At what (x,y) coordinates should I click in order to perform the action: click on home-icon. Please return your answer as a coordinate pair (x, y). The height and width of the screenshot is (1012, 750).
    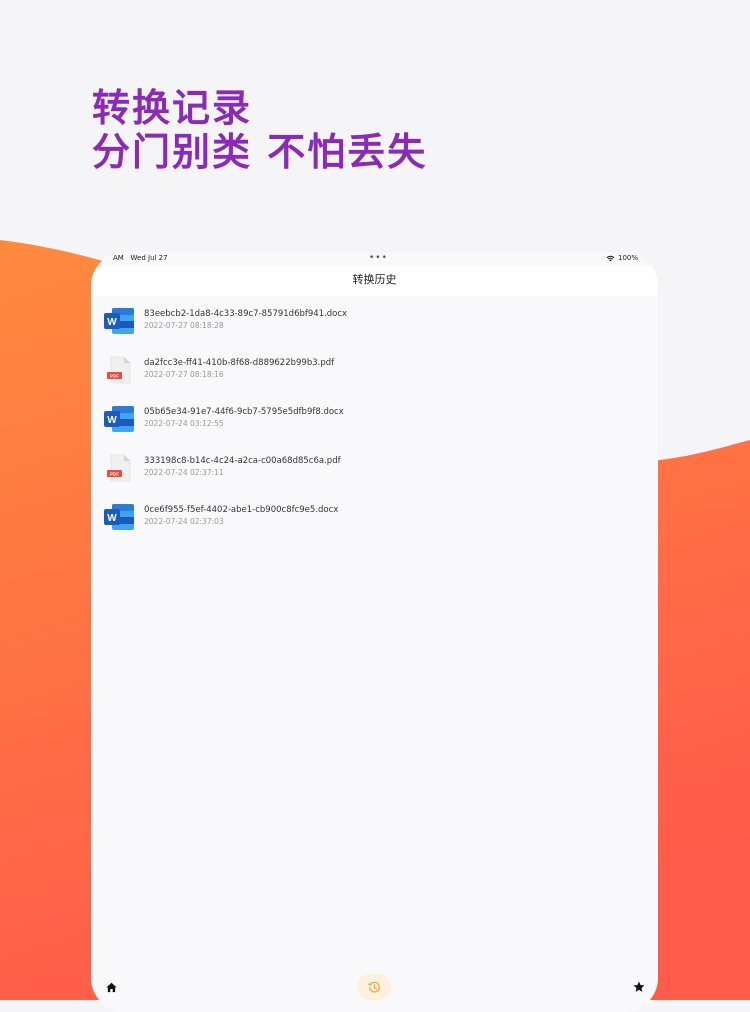
    Looking at the image, I should click on (111, 987).